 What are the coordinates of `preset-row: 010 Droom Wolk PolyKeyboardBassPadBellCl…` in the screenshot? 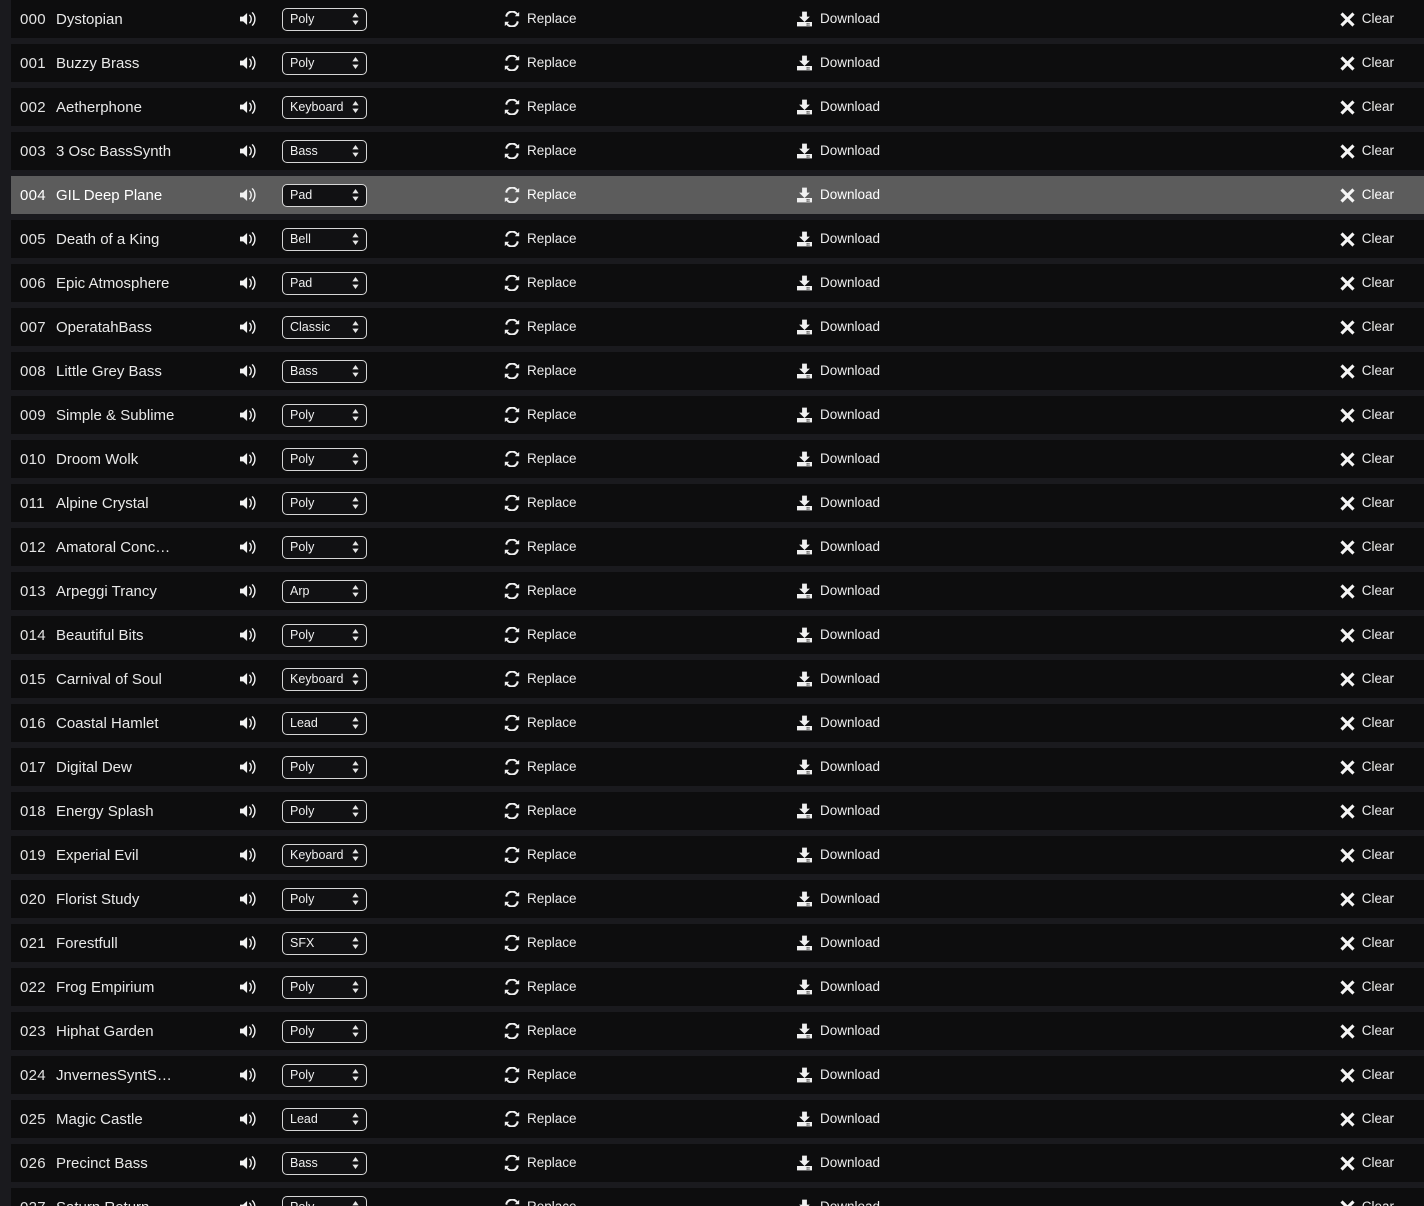 It's located at (717, 459).